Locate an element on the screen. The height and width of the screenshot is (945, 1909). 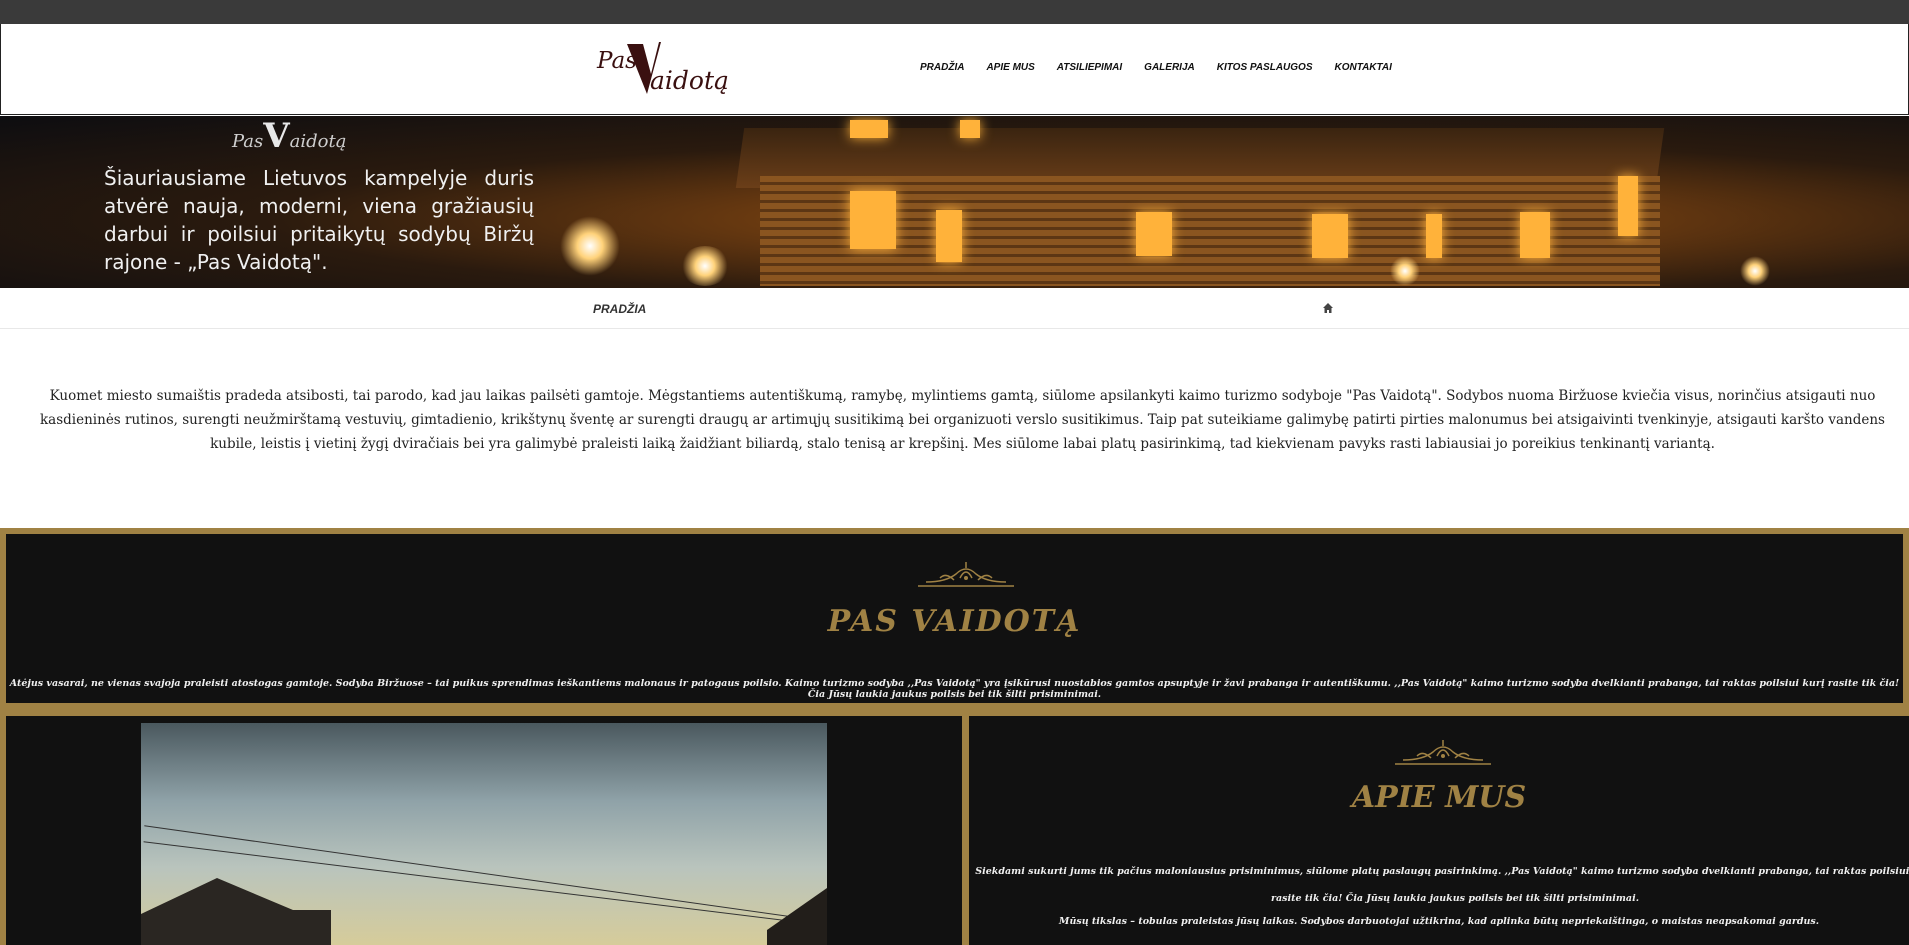
nav-item-galerija: GALERIJA is located at coordinates (1169, 67).